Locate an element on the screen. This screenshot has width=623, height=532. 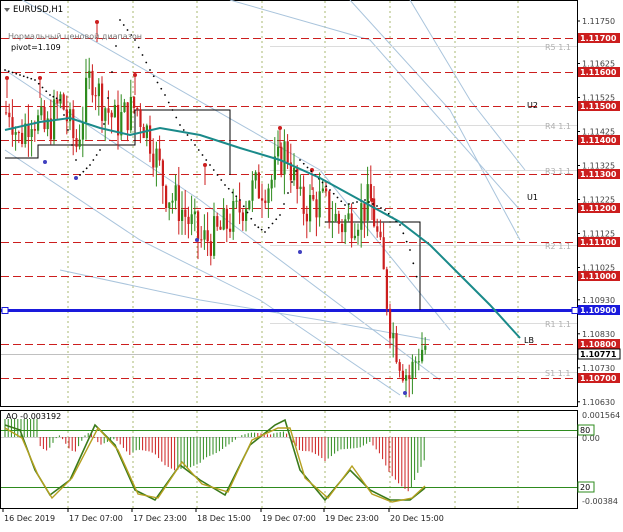
price-label-resistance: 1.11500 is located at coordinates (598, 106).